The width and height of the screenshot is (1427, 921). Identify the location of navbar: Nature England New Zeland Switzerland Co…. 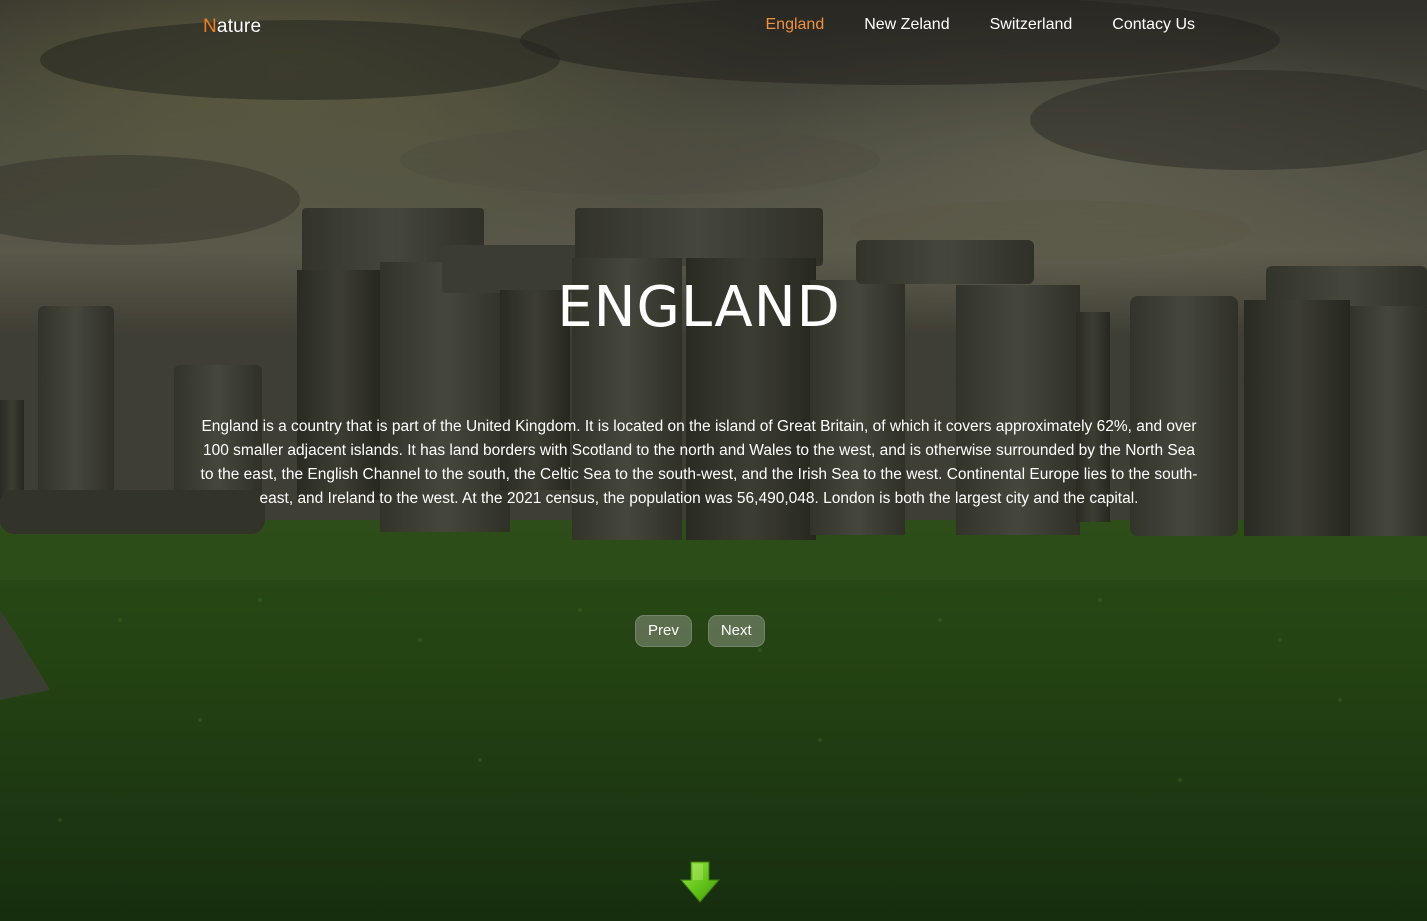
(713, 25).